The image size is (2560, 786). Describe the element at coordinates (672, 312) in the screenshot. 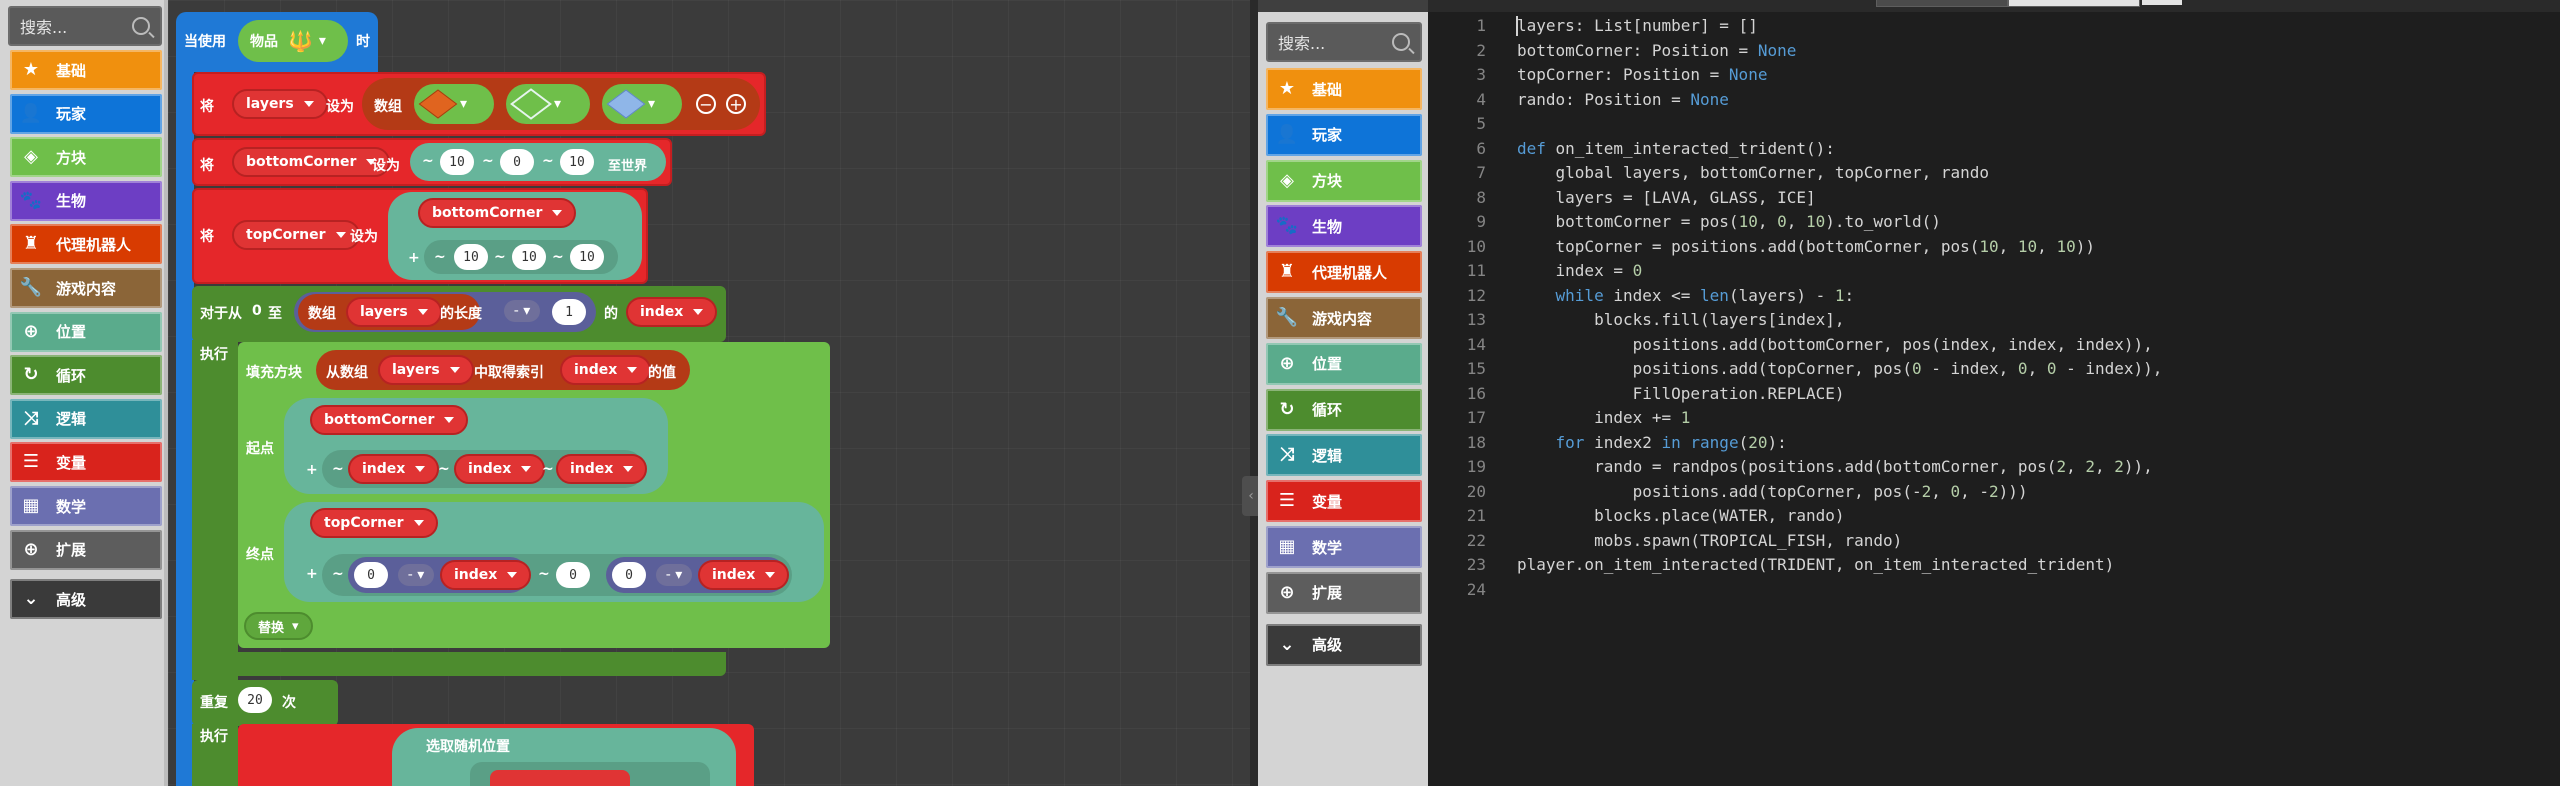

I see `for-index-var: index` at that location.